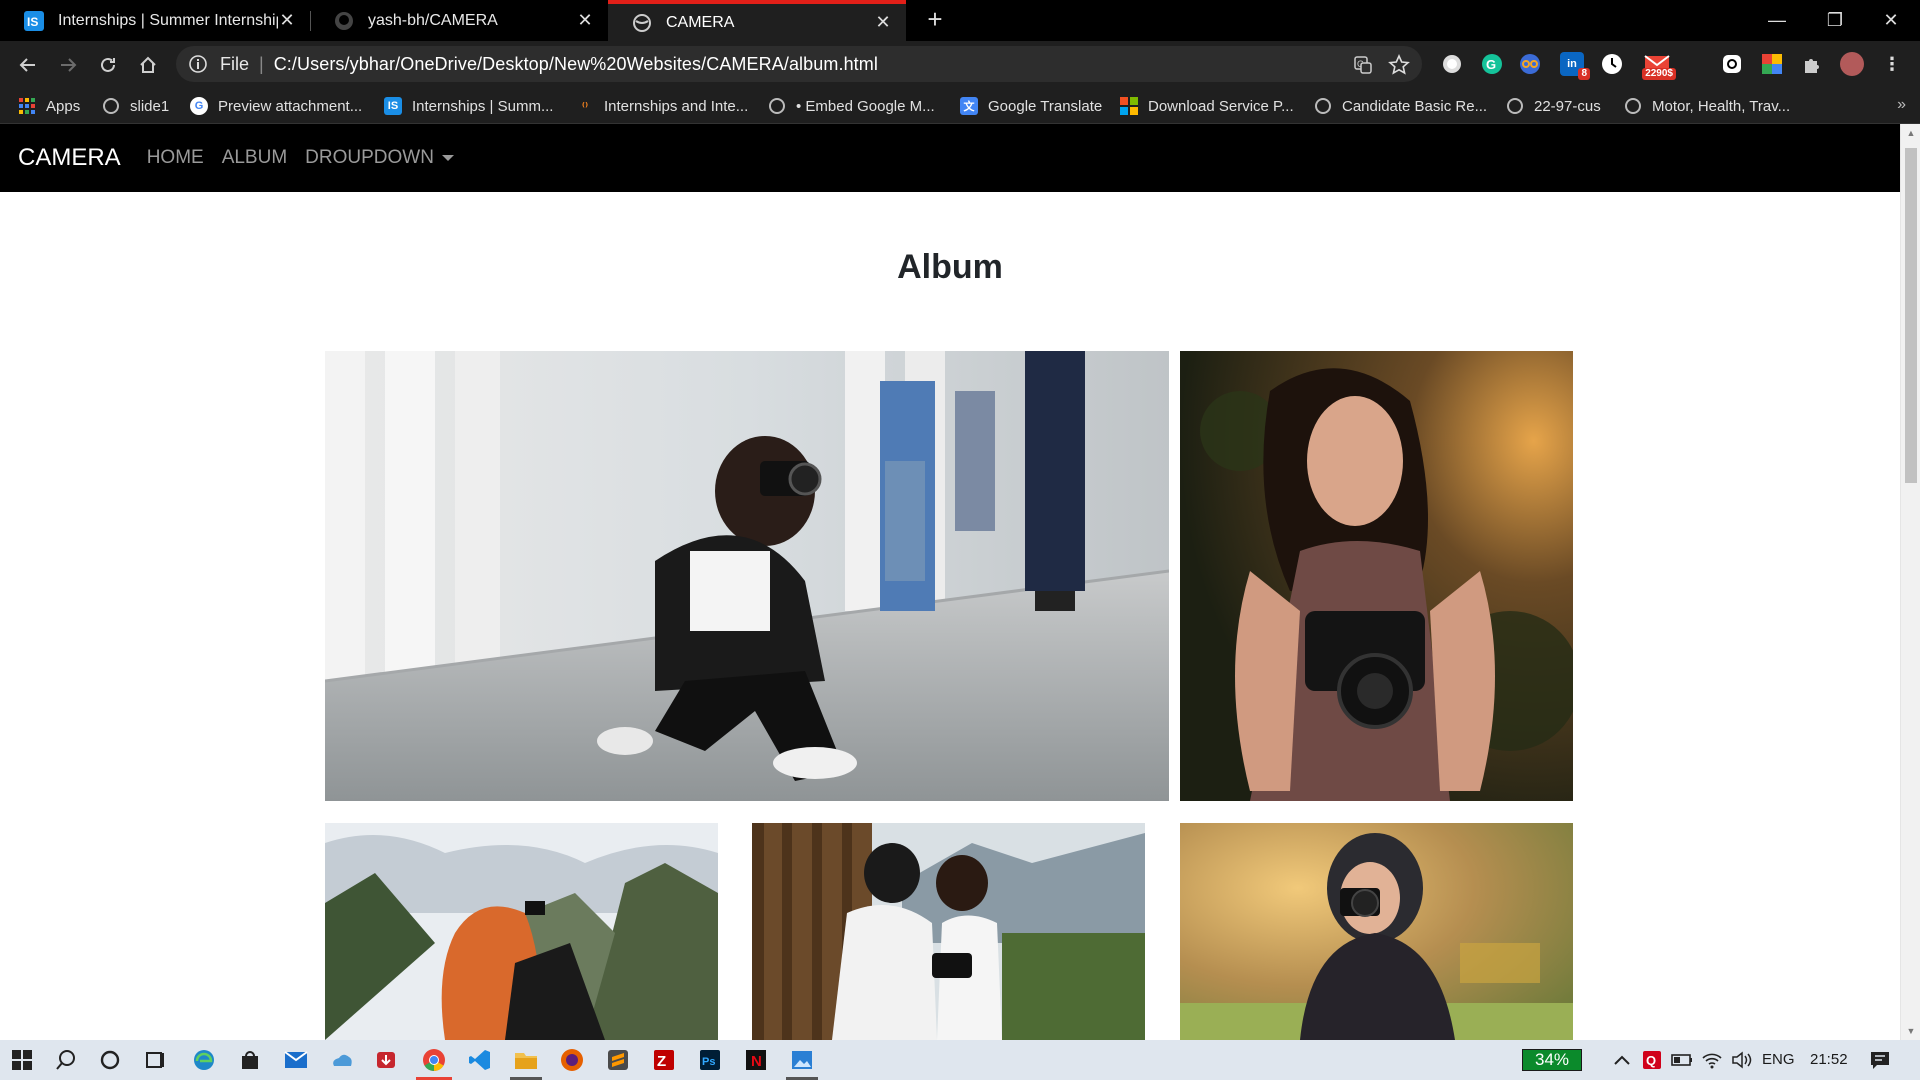 Image resolution: width=1920 pixels, height=1080 pixels. I want to click on internshala-icon: IS, so click(34, 20).